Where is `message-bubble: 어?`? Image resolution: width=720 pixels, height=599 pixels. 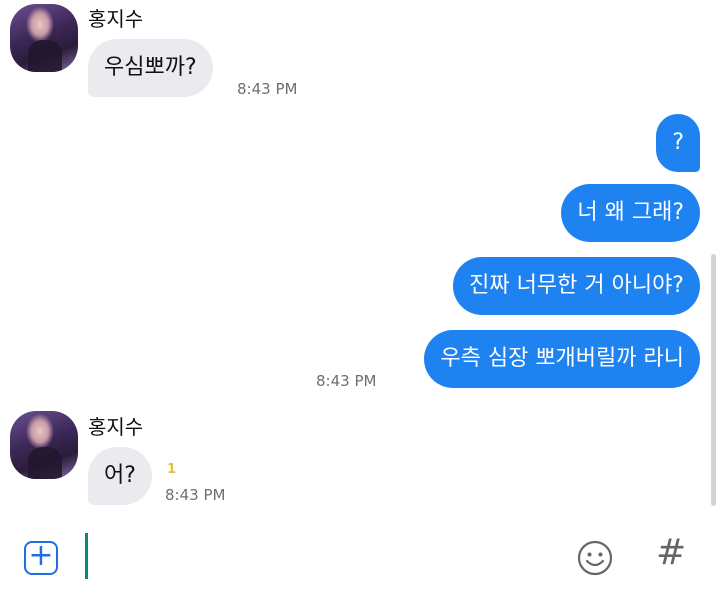
message-bubble: 어? is located at coordinates (120, 476).